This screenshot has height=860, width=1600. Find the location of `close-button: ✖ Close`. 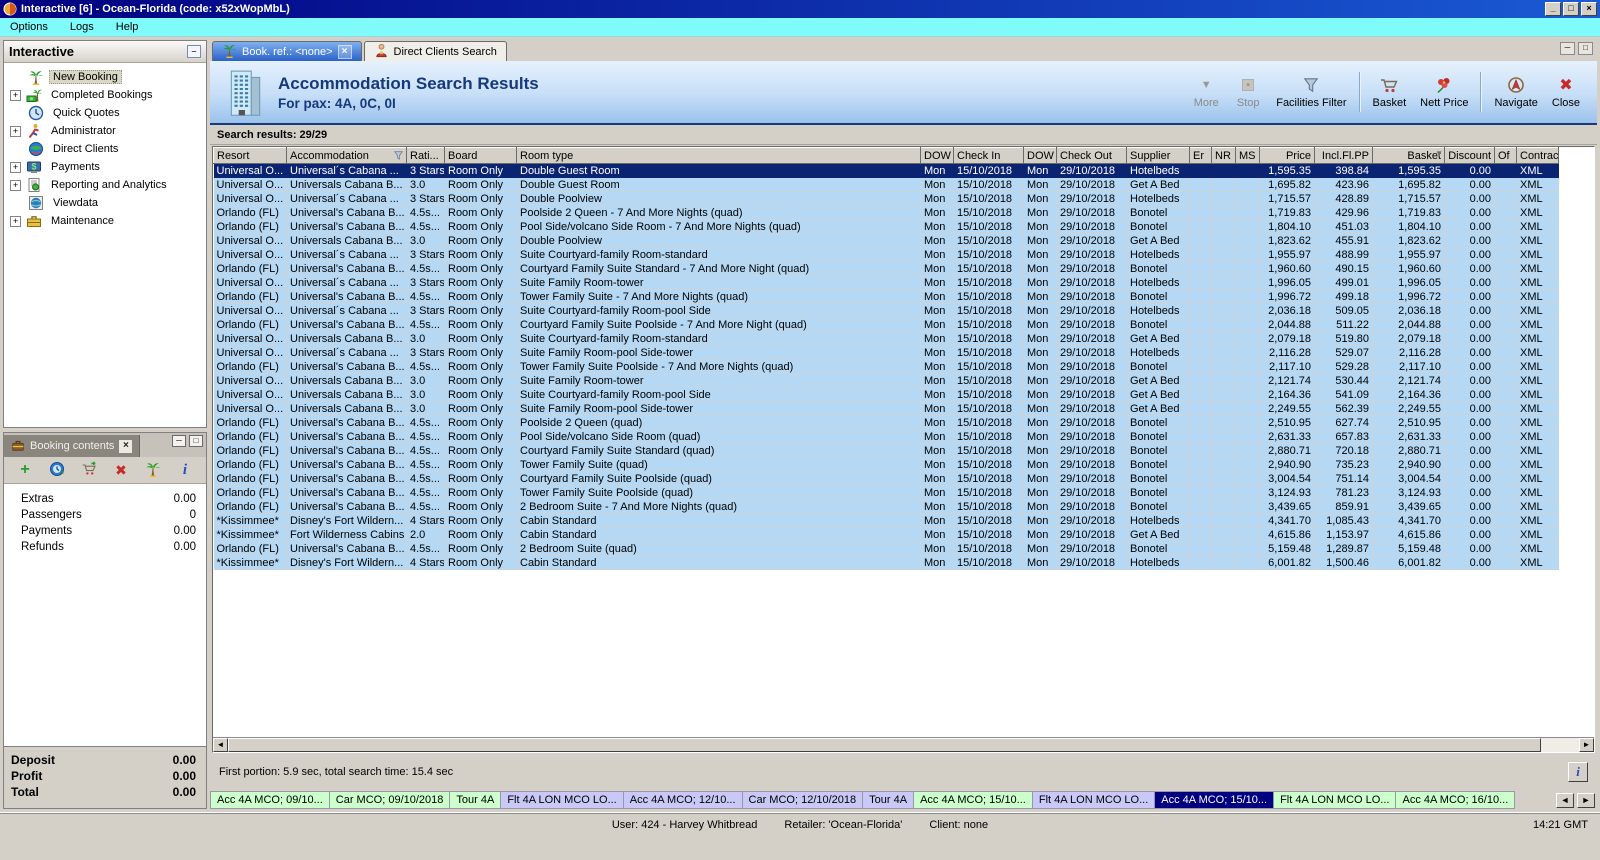

close-button: ✖ Close is located at coordinates (1566, 92).